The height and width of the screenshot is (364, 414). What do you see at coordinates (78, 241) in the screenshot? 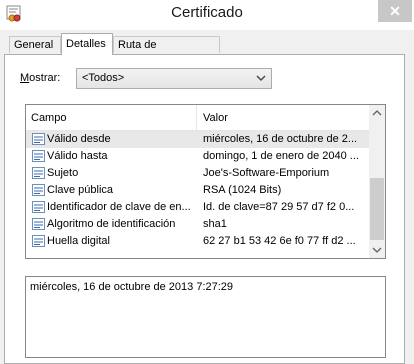
I see `field-name: Huella digital` at bounding box center [78, 241].